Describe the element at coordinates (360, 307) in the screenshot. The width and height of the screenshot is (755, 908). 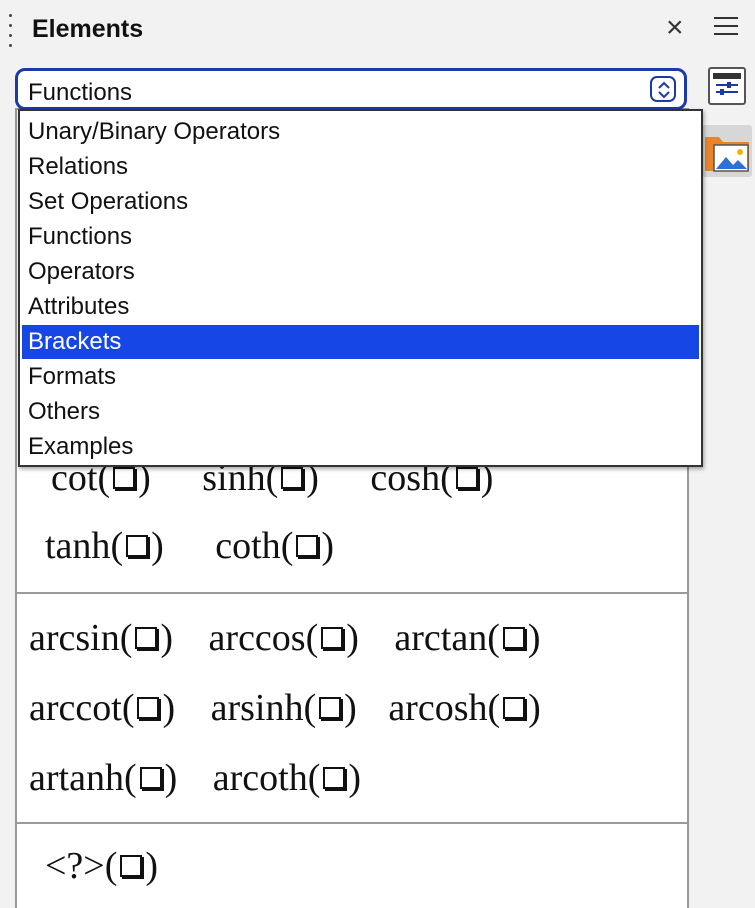
I see `dropdown-option-attributes: Attributes` at that location.